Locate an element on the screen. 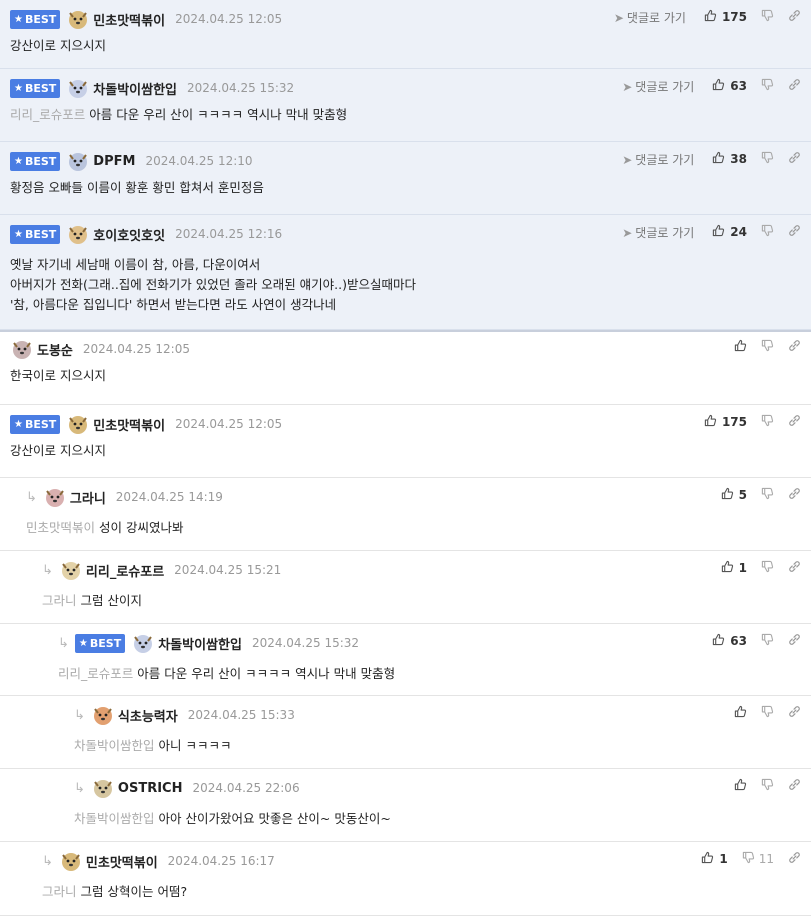 The height and width of the screenshot is (916, 811). dislike-button: 11 is located at coordinates (758, 859).